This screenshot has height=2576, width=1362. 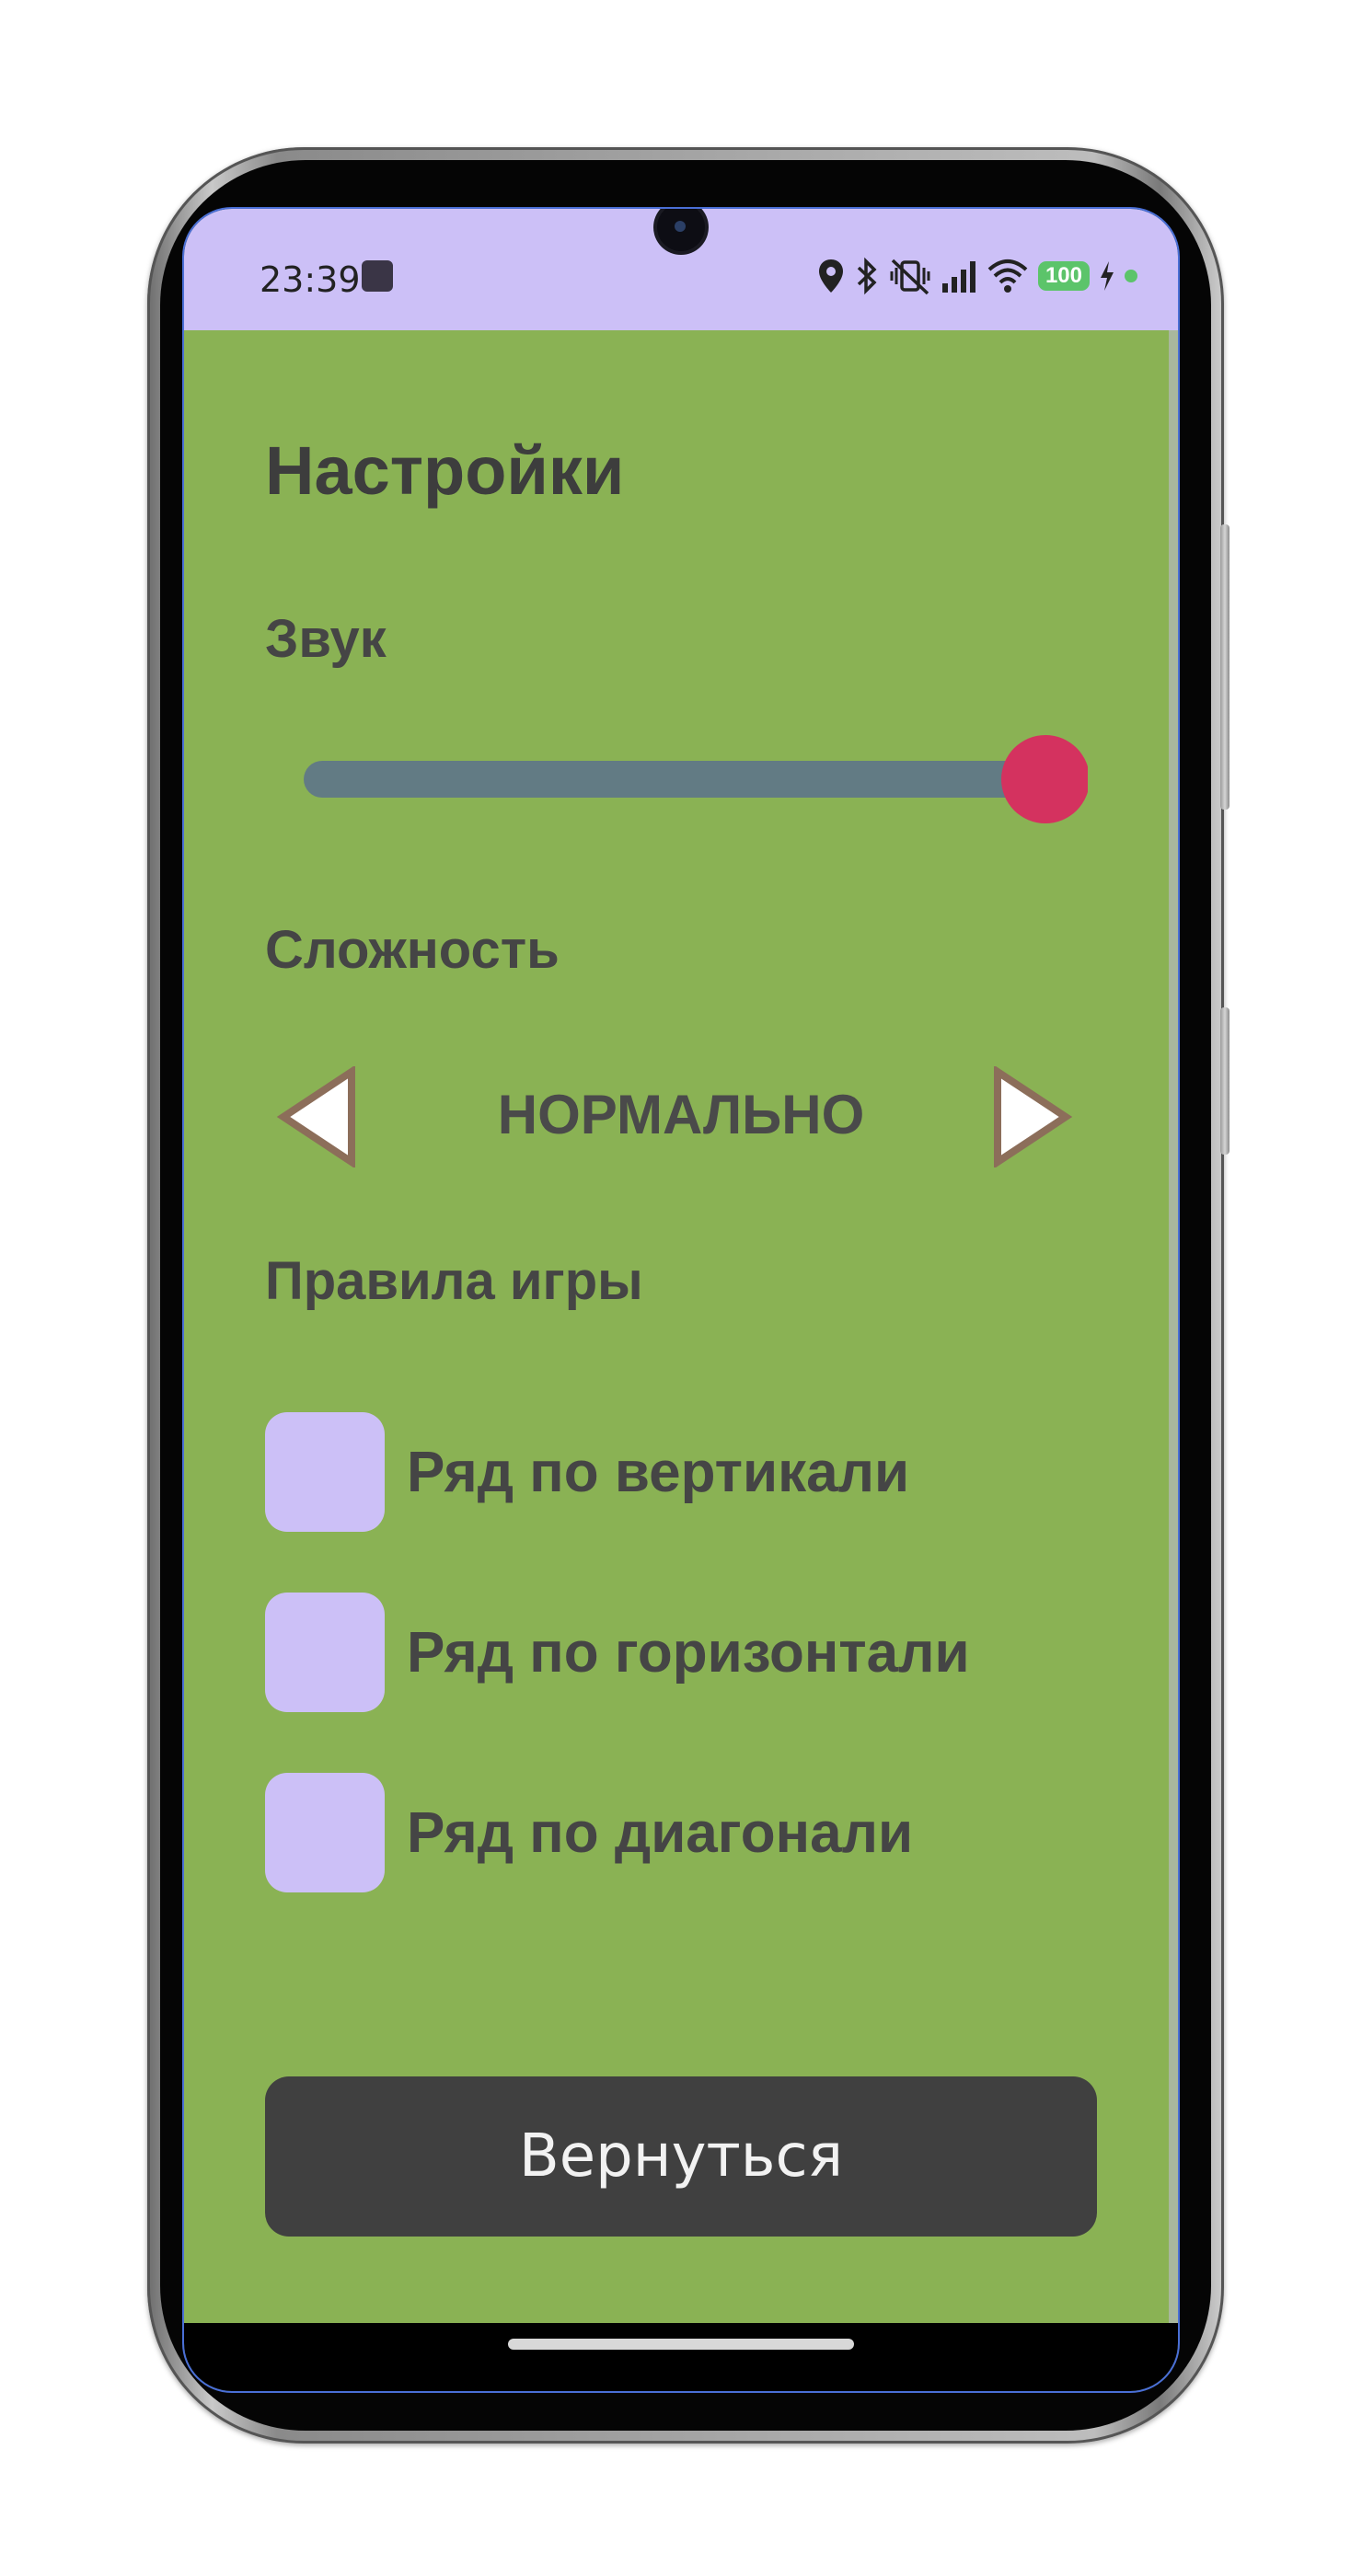 I want to click on home-gesture-handle, so click(x=681, y=2344).